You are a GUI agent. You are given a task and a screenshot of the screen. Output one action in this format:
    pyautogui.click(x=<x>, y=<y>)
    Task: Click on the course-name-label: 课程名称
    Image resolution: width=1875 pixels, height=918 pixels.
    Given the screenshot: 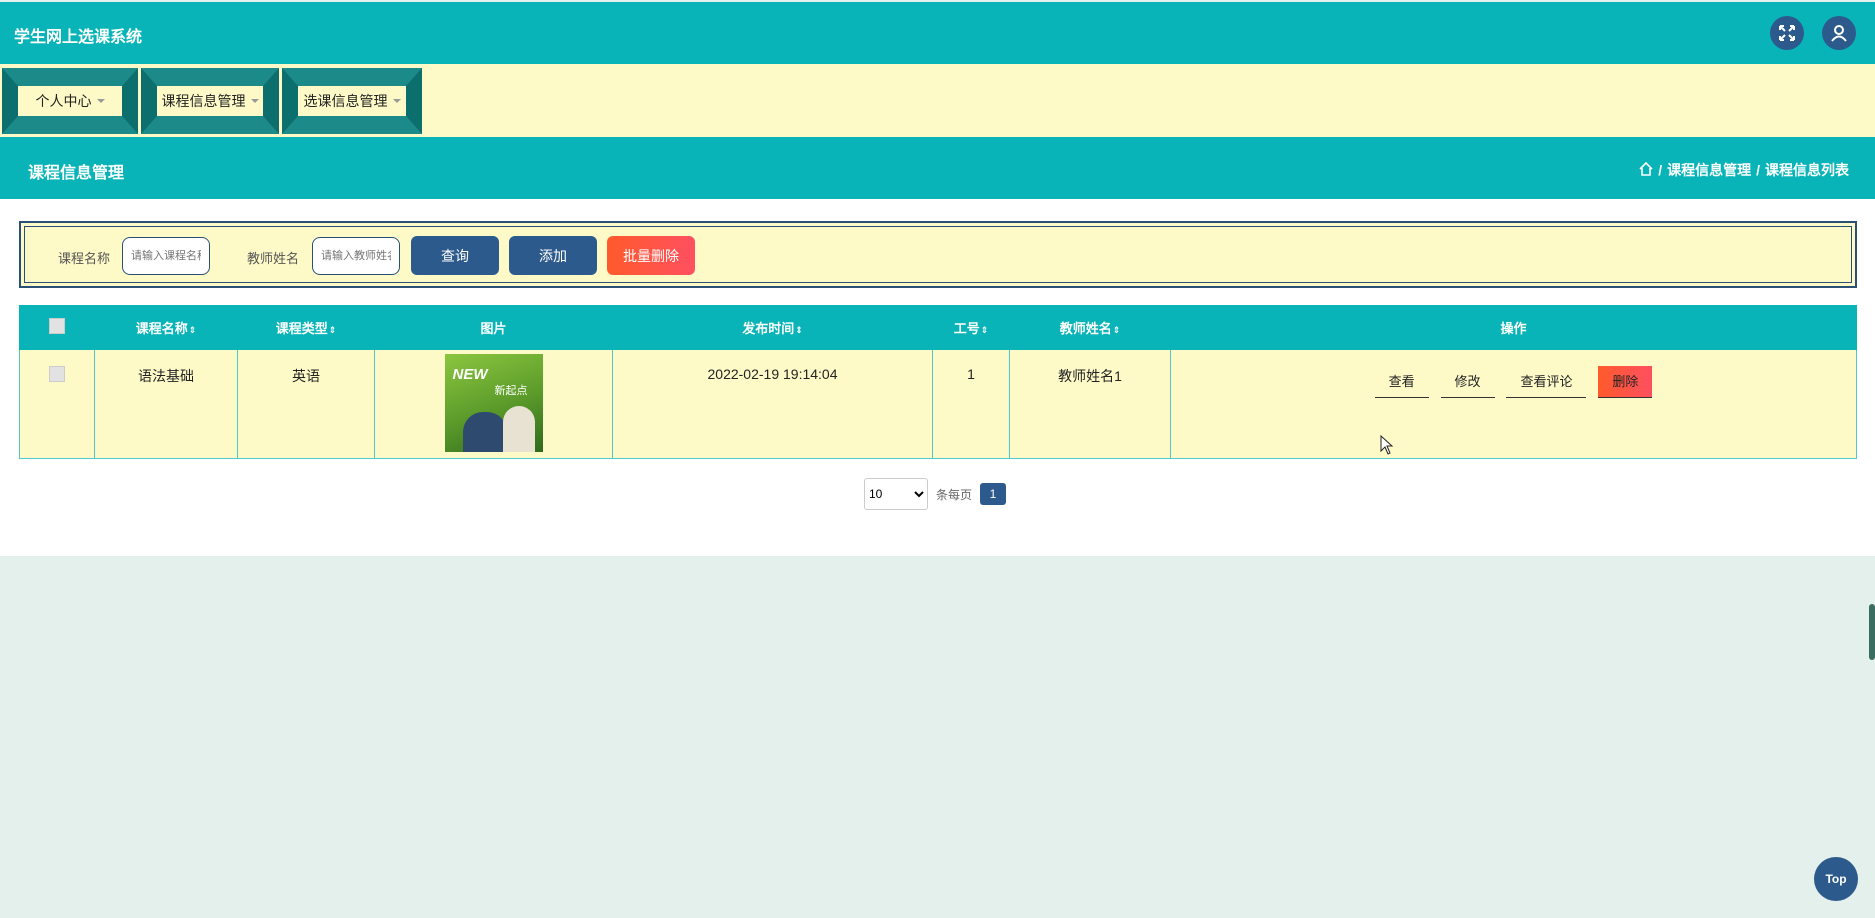 What is the action you would take?
    pyautogui.click(x=84, y=258)
    